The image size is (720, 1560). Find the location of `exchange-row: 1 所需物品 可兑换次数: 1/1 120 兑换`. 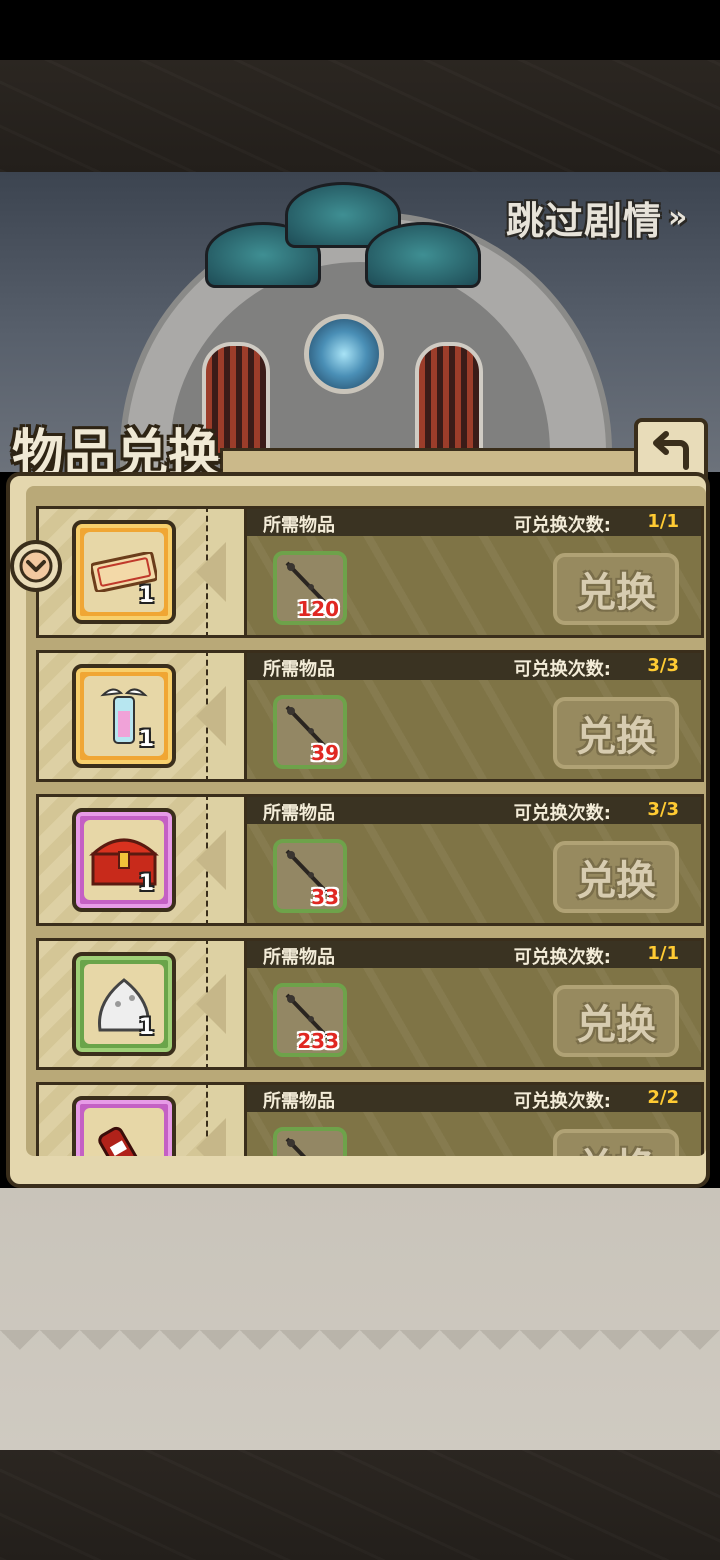

exchange-row: 1 所需物品 可兑换次数: 1/1 120 兑换 is located at coordinates (370, 572).